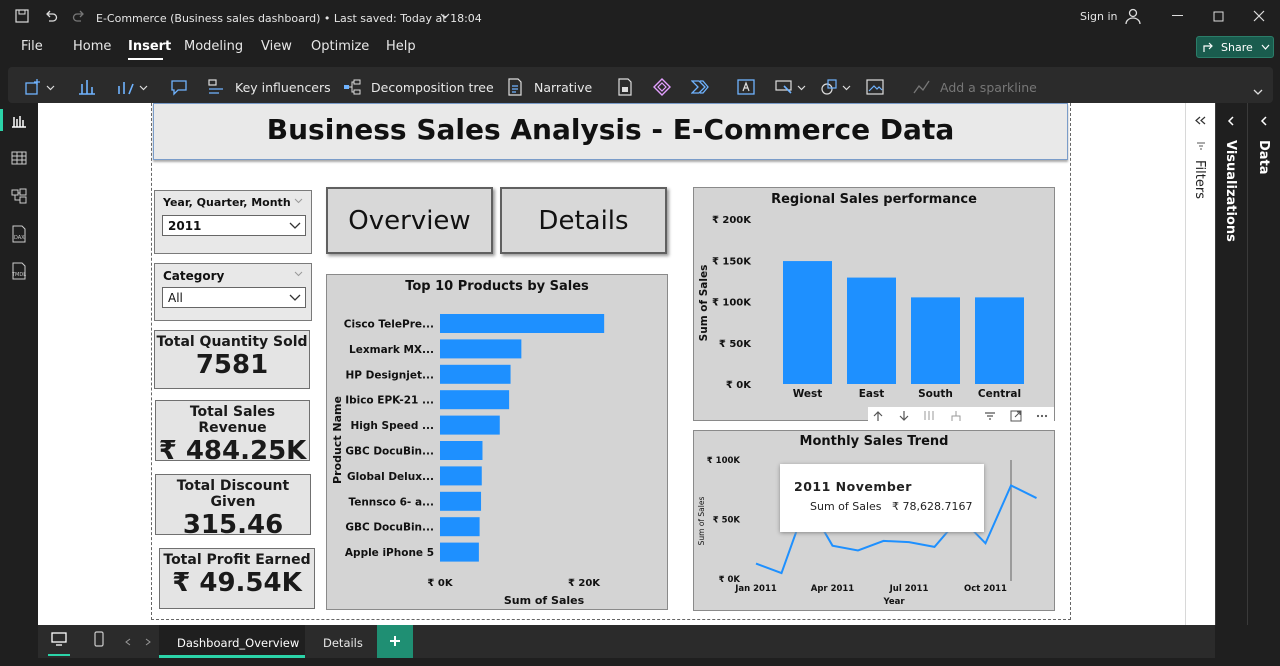  I want to click on focus-mode-icon, so click(1016, 416).